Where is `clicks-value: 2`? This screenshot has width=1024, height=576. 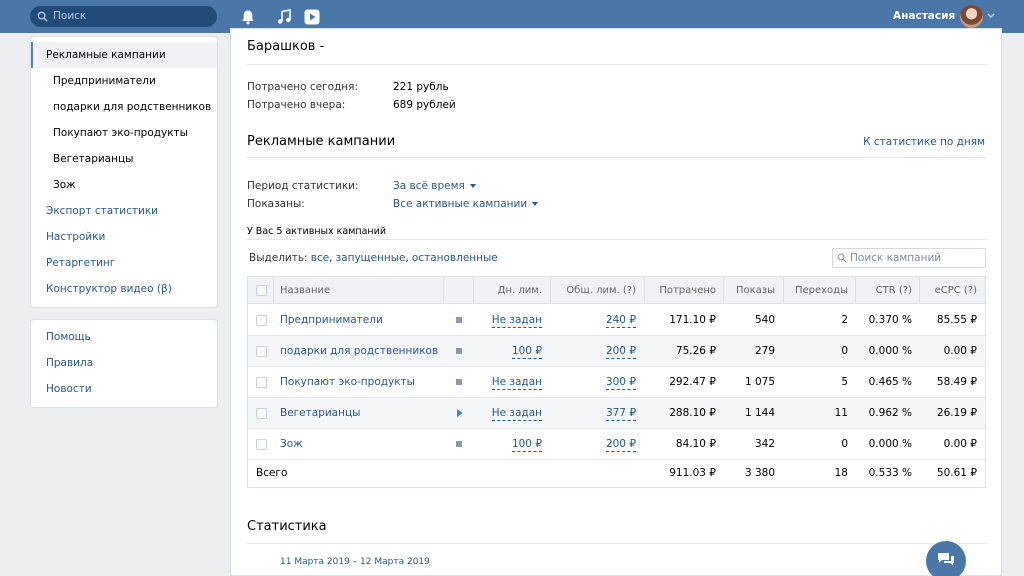
clicks-value: 2 is located at coordinates (844, 320).